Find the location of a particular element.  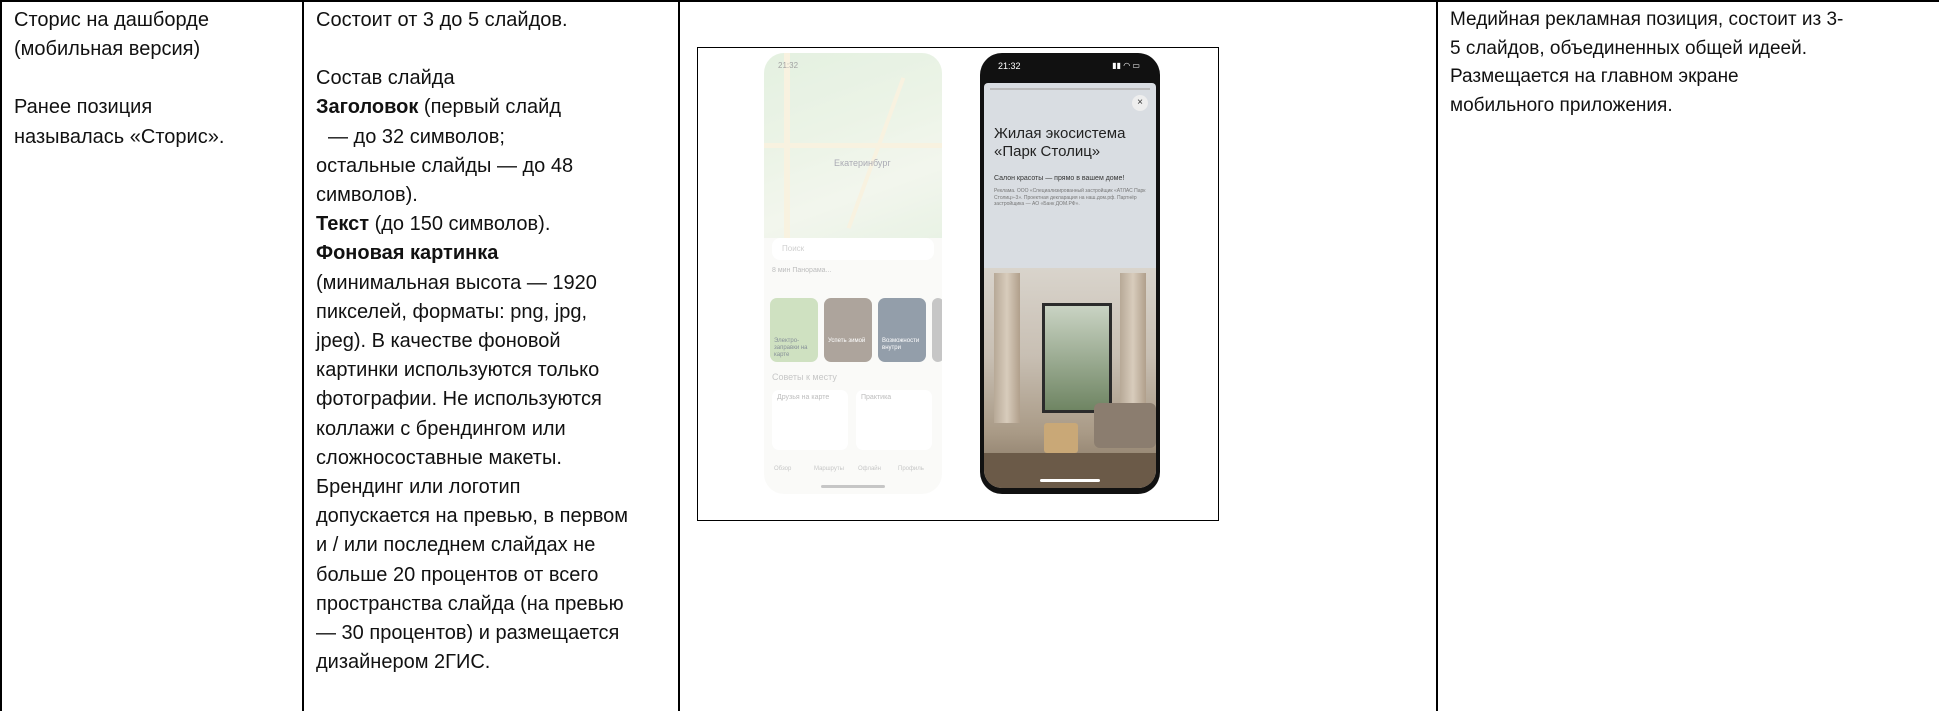

title-req: Заголовок (первый слайд is located at coordinates (493, 107).